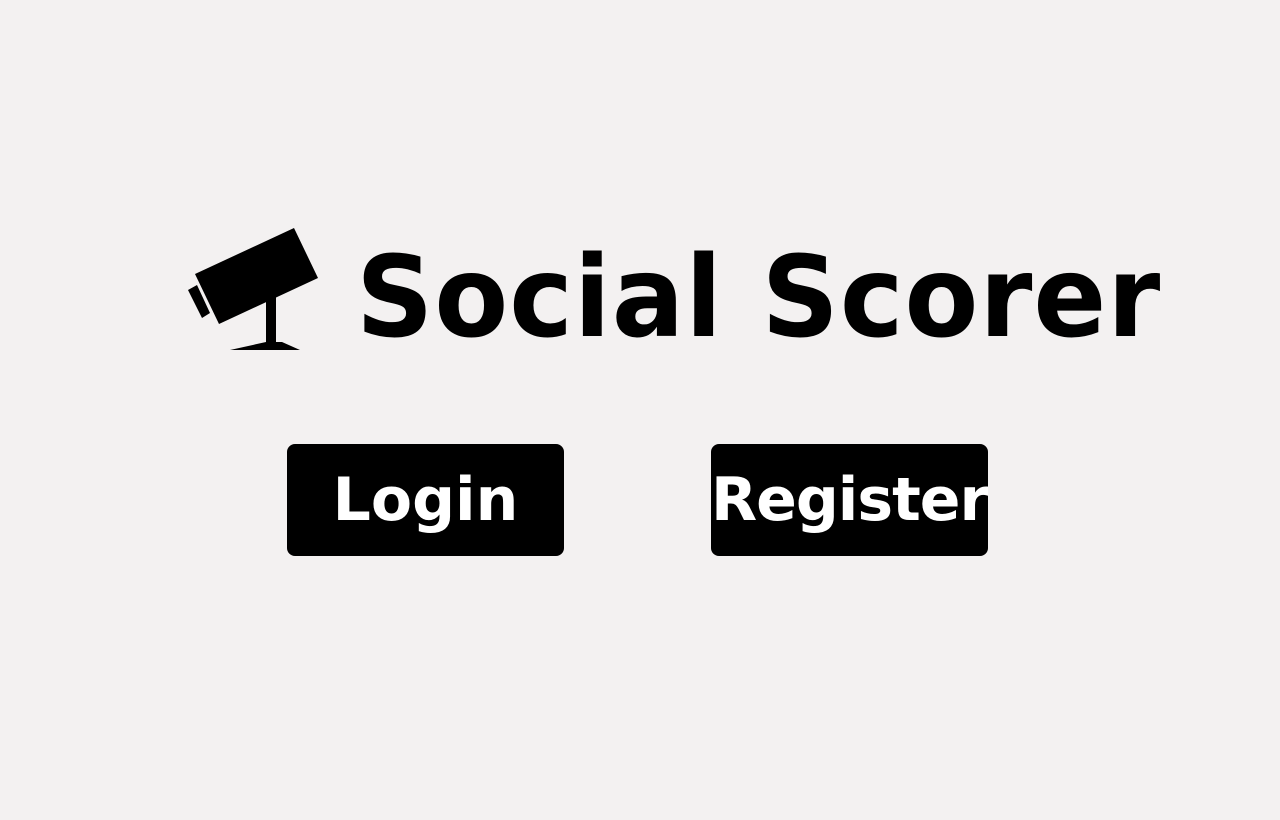 Image resolution: width=1280 pixels, height=820 pixels. I want to click on login-button: Login, so click(425, 500).